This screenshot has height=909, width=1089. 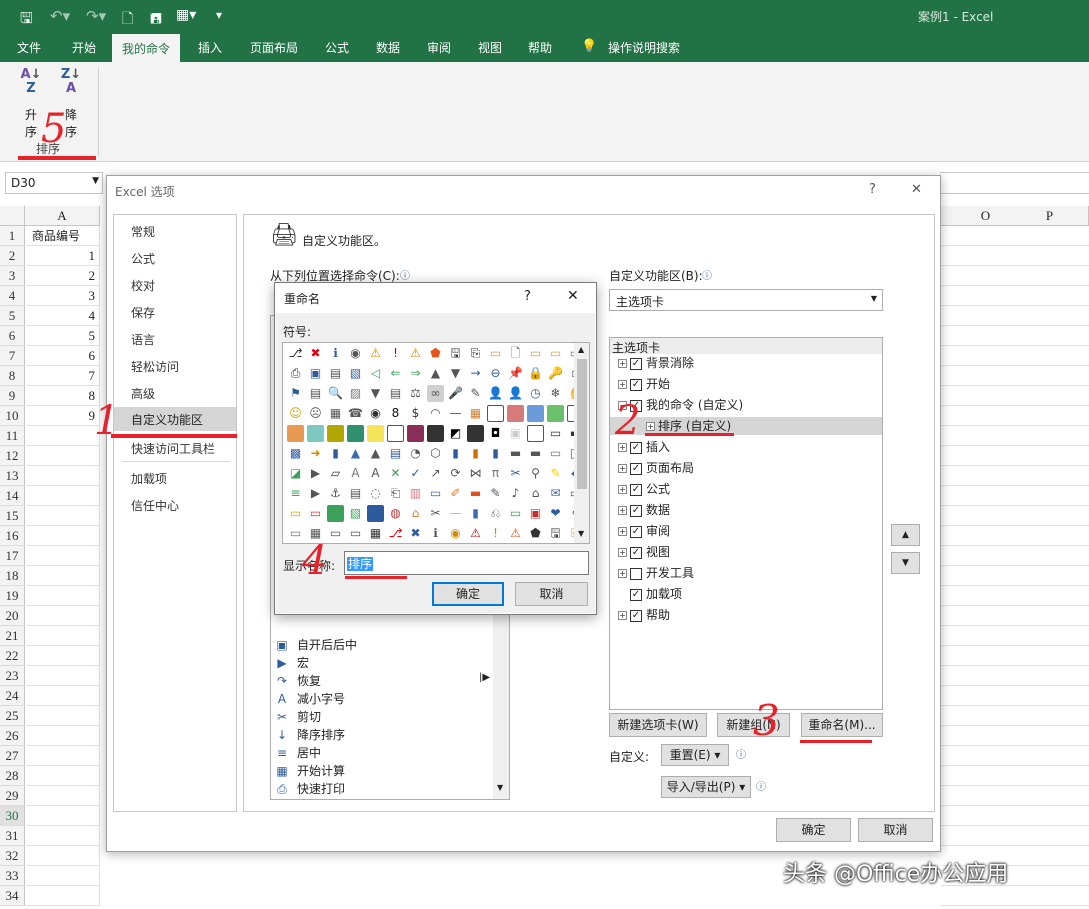 I want to click on redo-icon: ↷▾, so click(x=96, y=16).